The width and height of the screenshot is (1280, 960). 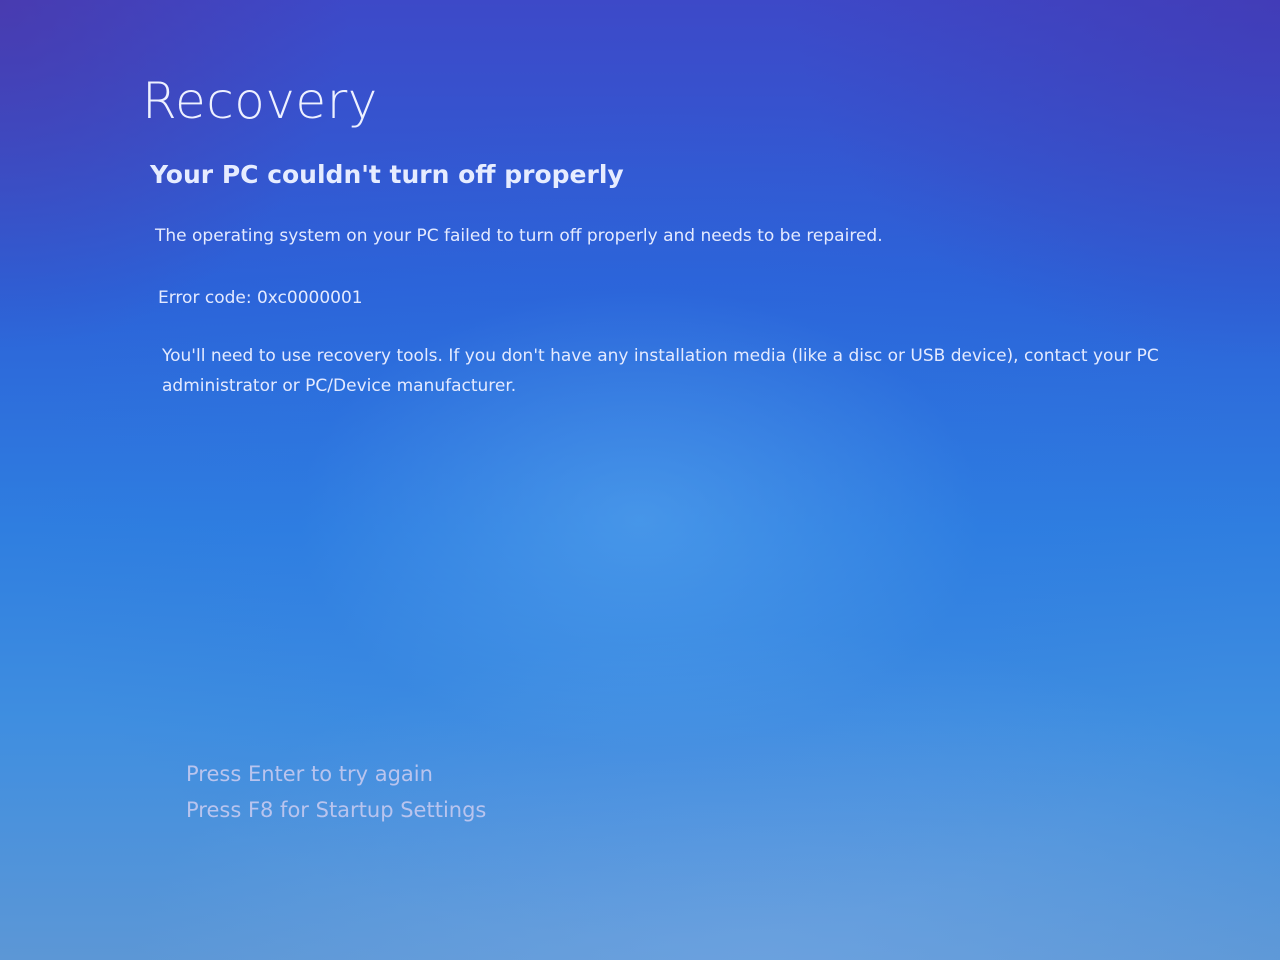 What do you see at coordinates (260, 101) in the screenshot?
I see `page-title: Recovery` at bounding box center [260, 101].